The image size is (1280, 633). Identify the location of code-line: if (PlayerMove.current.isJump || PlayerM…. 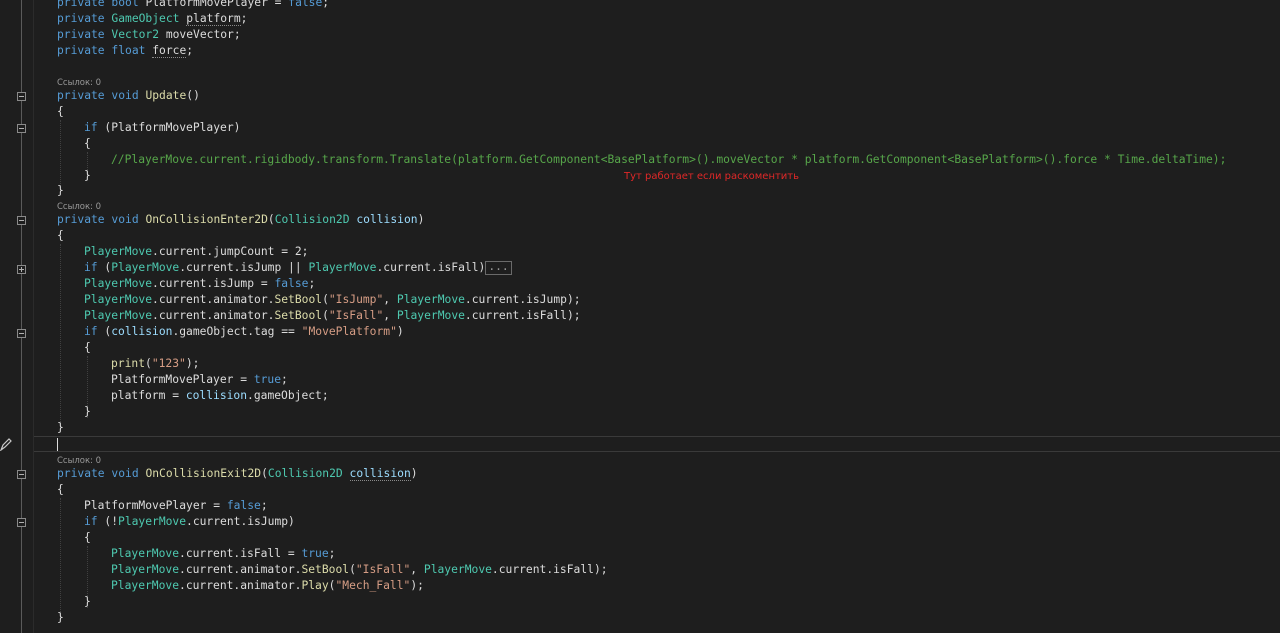
(298, 268).